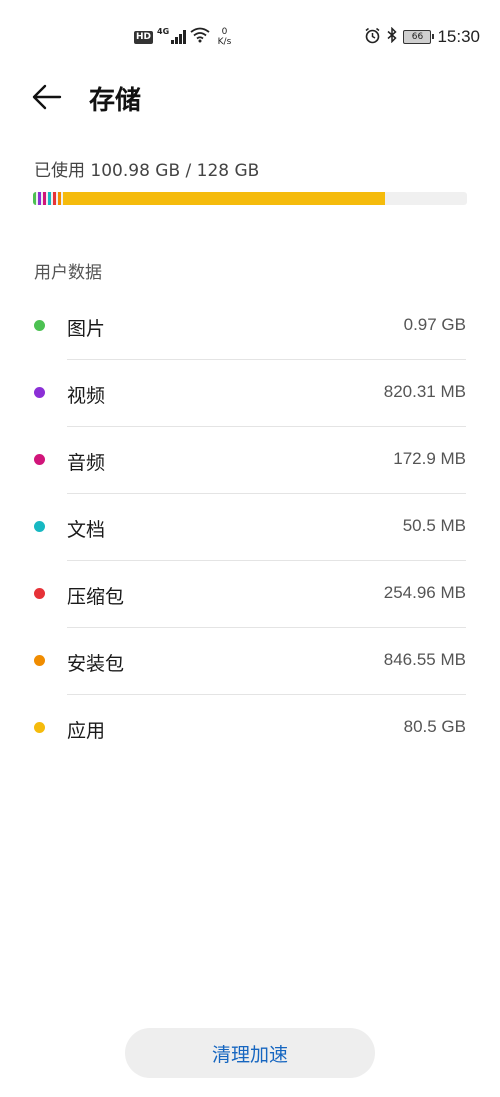 The width and height of the screenshot is (500, 1097). Describe the element at coordinates (424, 592) in the screenshot. I see `item-size: 254.96 MB` at that location.